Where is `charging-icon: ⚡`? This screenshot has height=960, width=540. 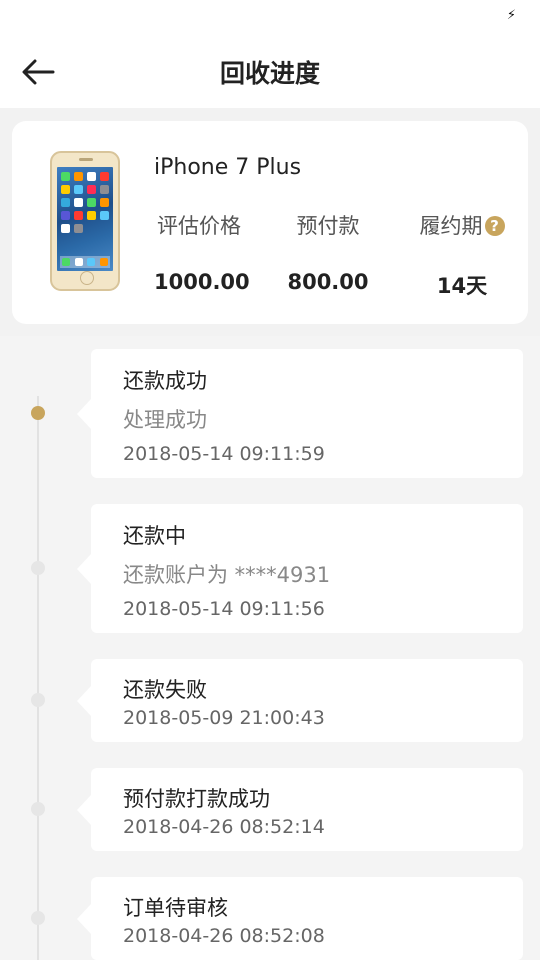
charging-icon: ⚡ is located at coordinates (511, 15).